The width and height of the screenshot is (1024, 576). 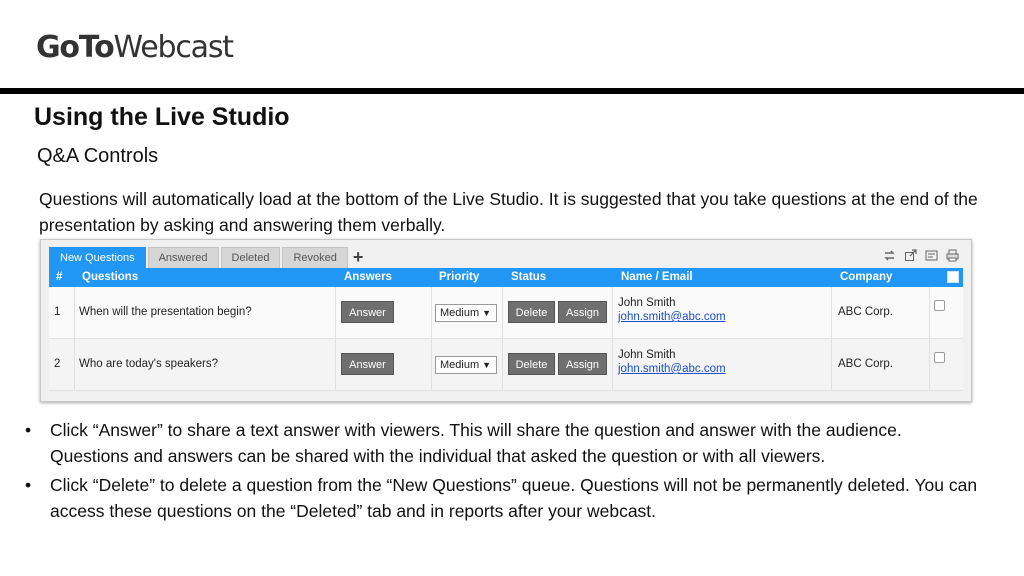 I want to click on tab-deleted: Deleted, so click(x=250, y=257).